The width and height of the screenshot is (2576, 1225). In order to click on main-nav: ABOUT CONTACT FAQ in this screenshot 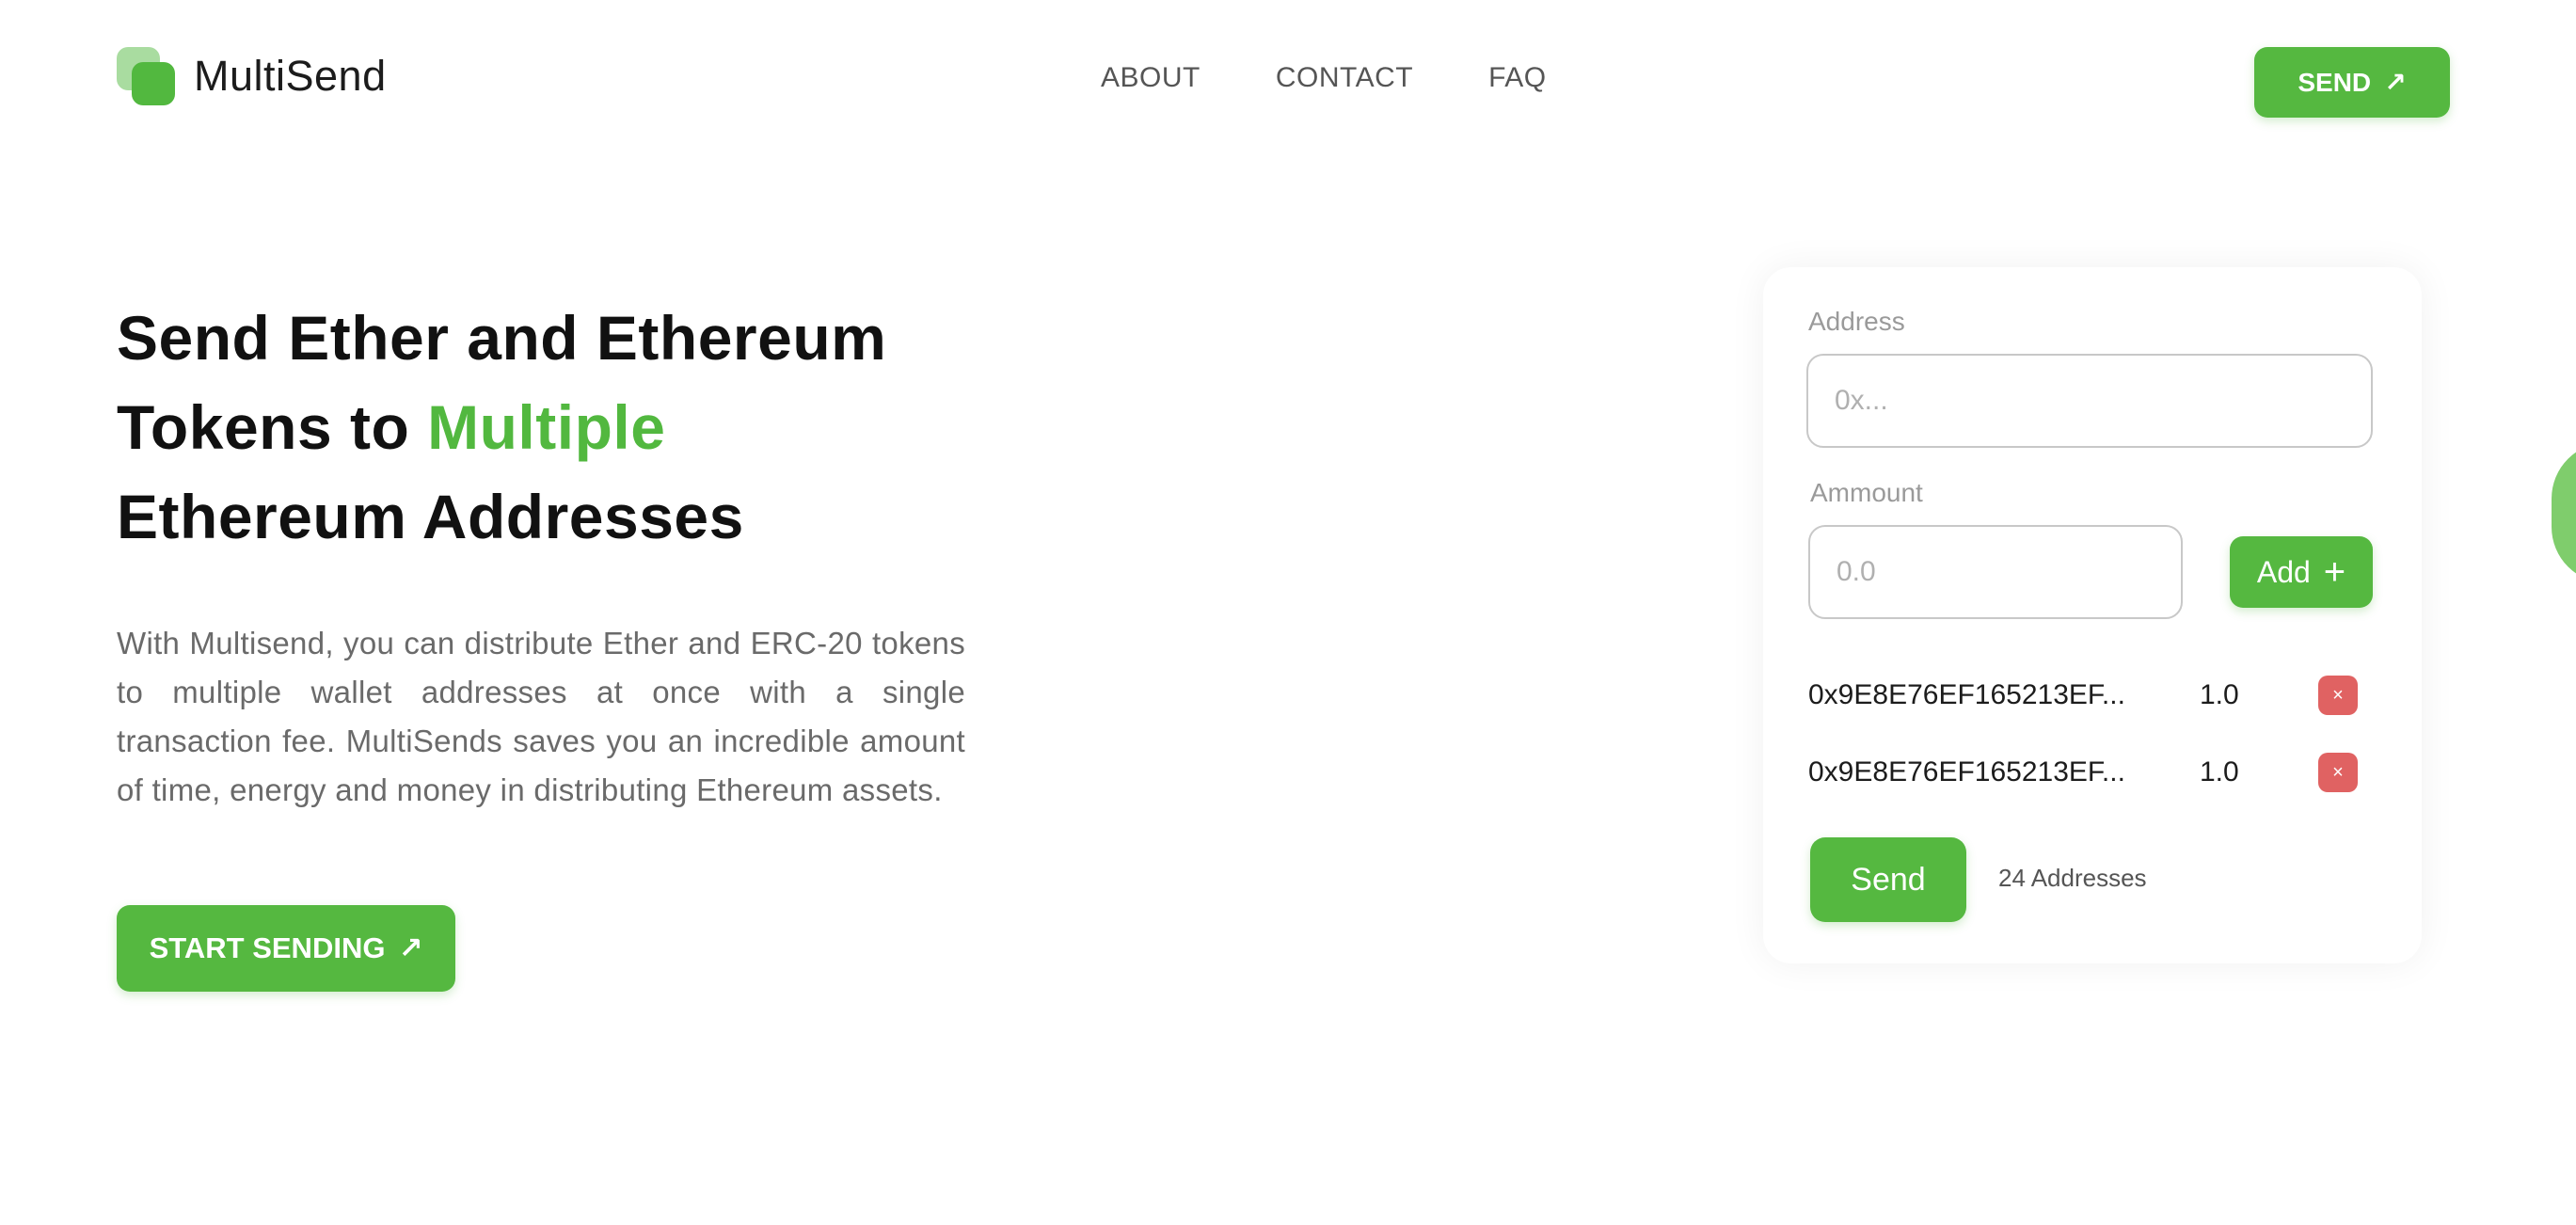, I will do `click(1324, 78)`.